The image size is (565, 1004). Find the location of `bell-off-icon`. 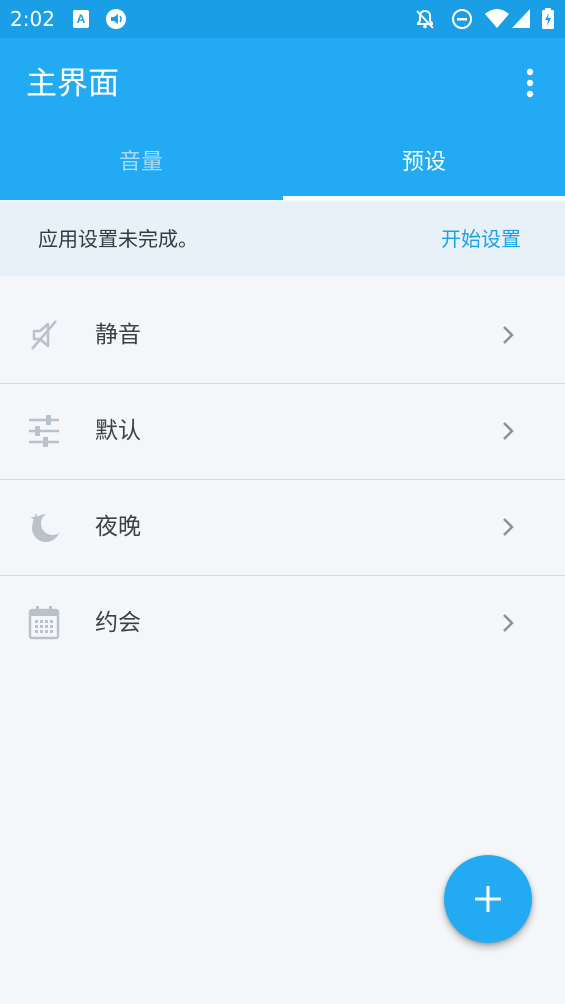

bell-off-icon is located at coordinates (425, 19).